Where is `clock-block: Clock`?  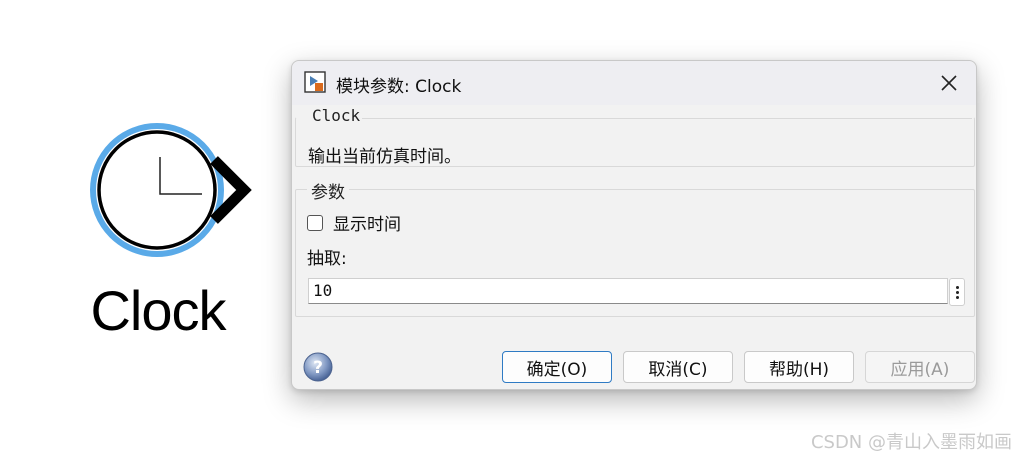
clock-block: Clock is located at coordinates (175, 235).